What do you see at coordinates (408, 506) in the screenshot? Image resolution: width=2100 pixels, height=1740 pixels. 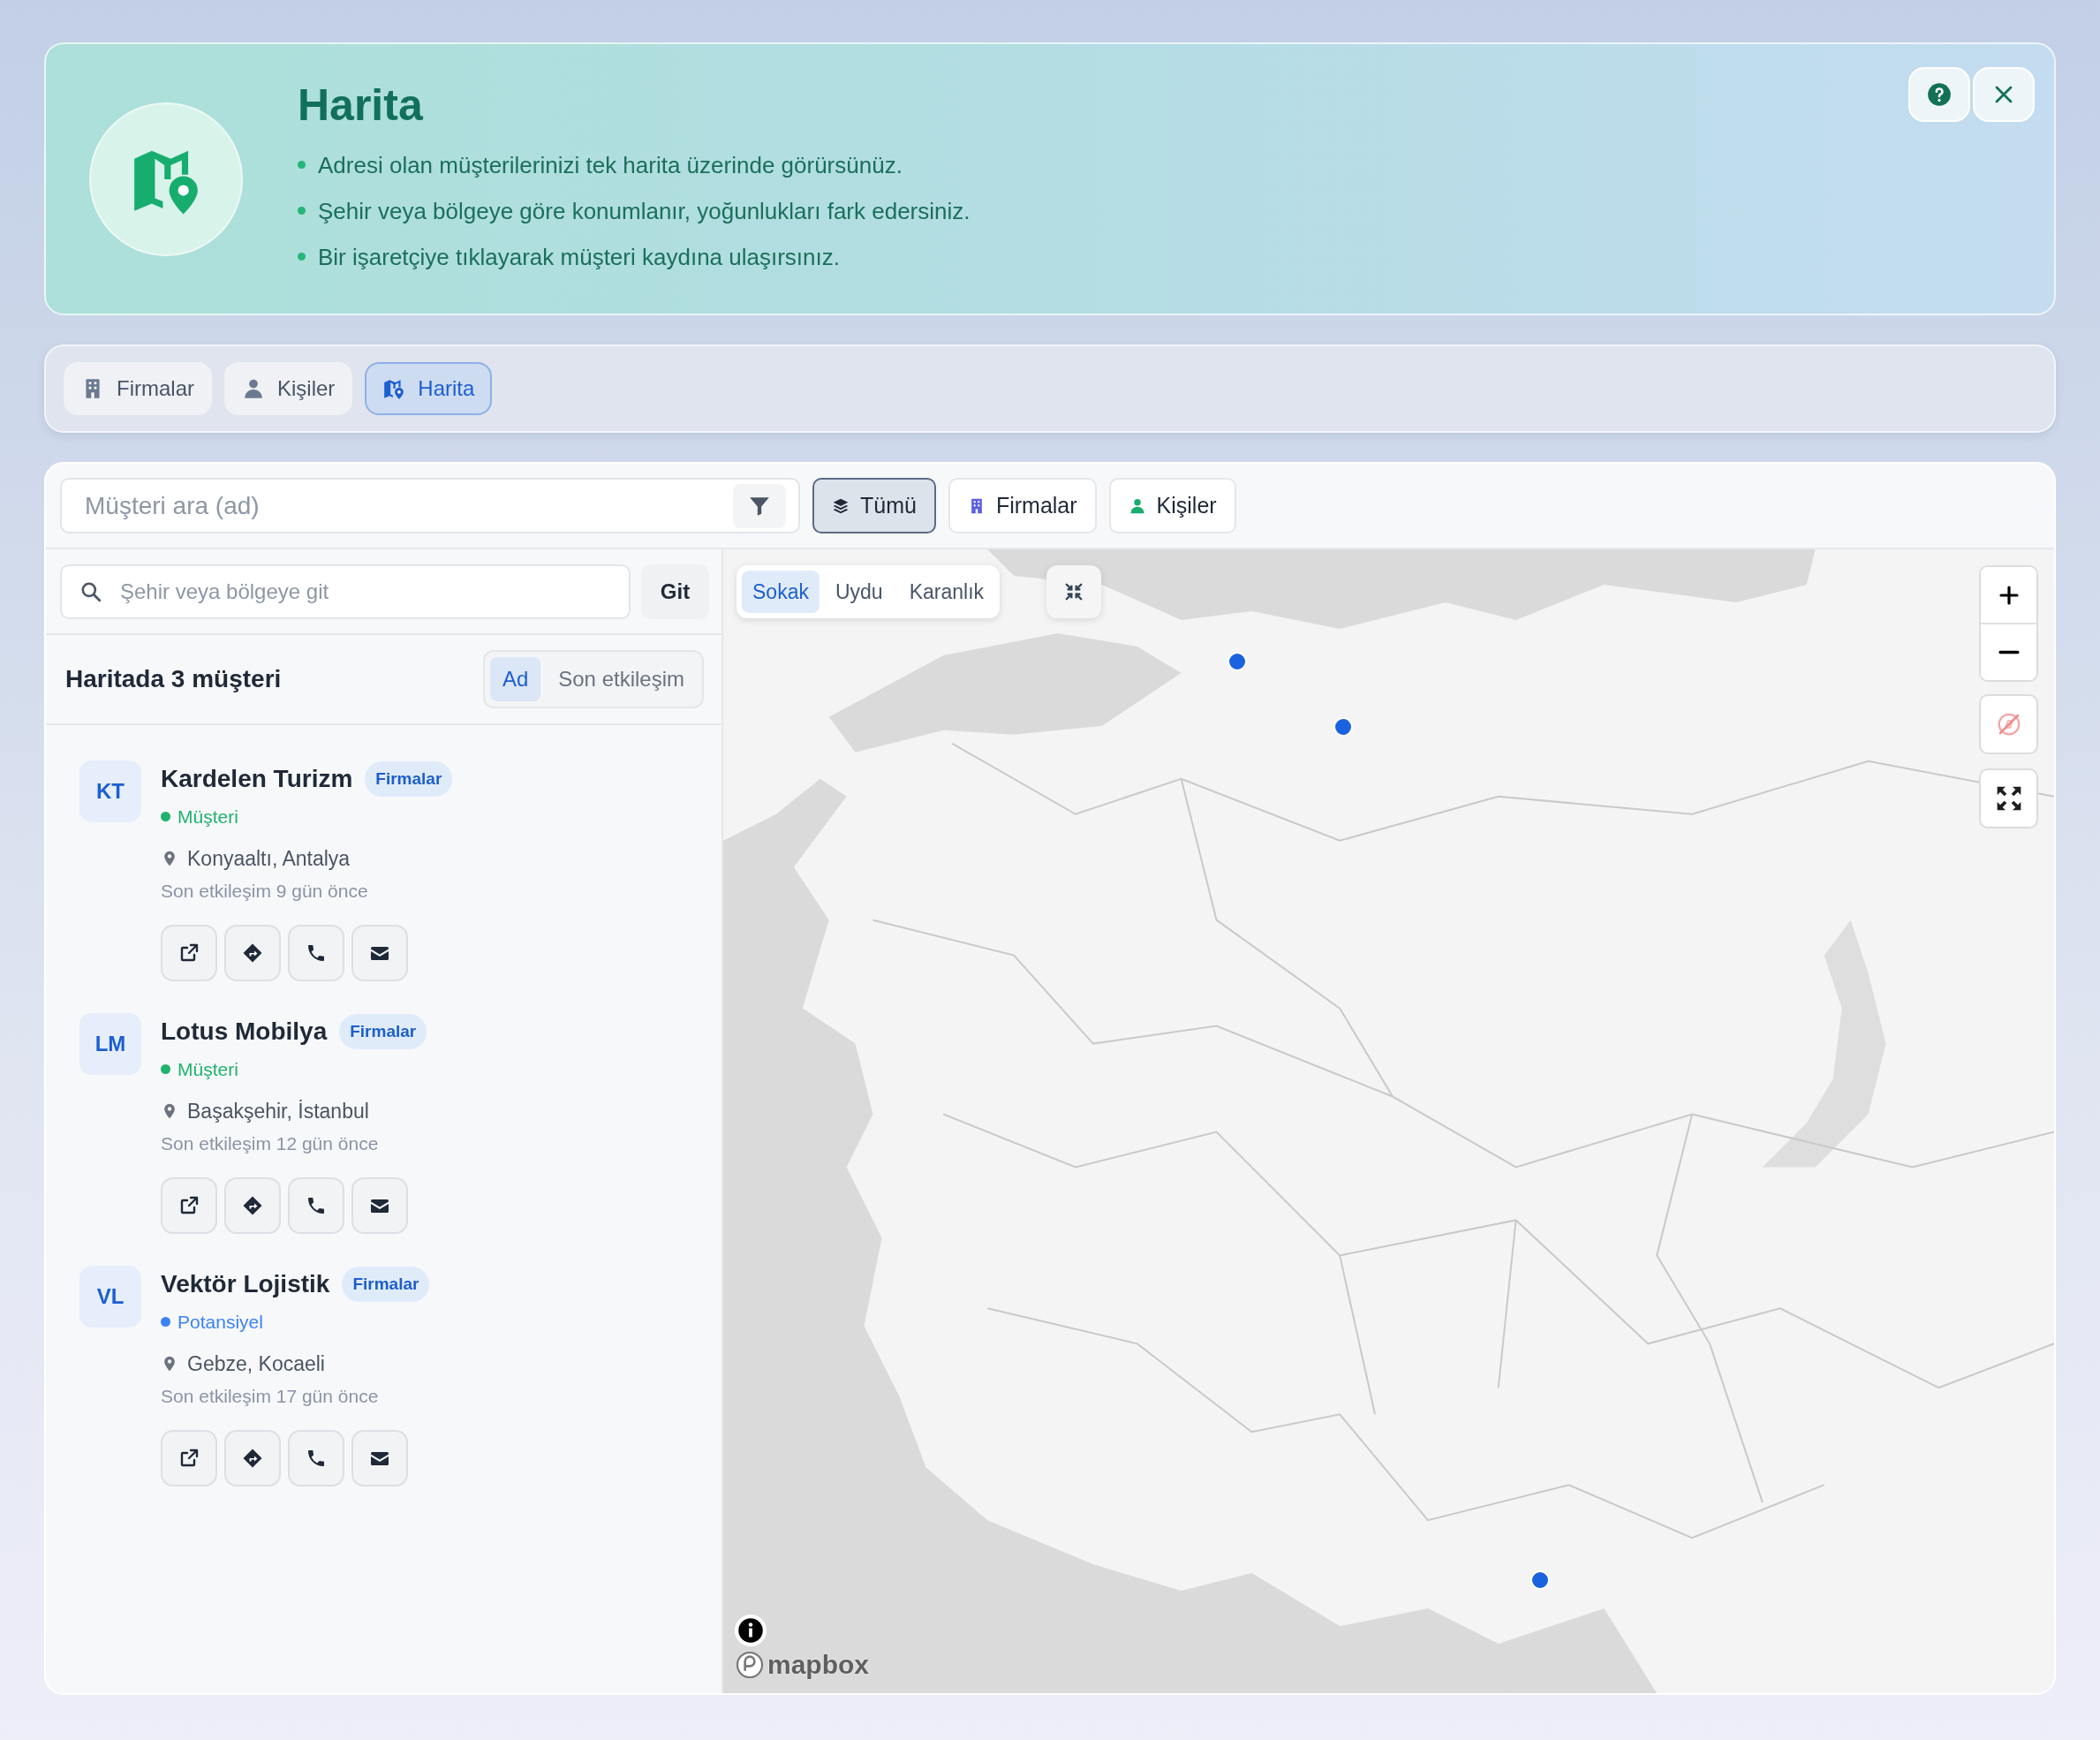 I see `search-input: Müşteri ara (ad)` at bounding box center [408, 506].